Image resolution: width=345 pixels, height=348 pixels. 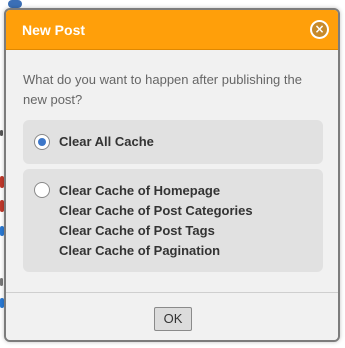 What do you see at coordinates (106, 142) in the screenshot?
I see `option-label: Clear All Cache` at bounding box center [106, 142].